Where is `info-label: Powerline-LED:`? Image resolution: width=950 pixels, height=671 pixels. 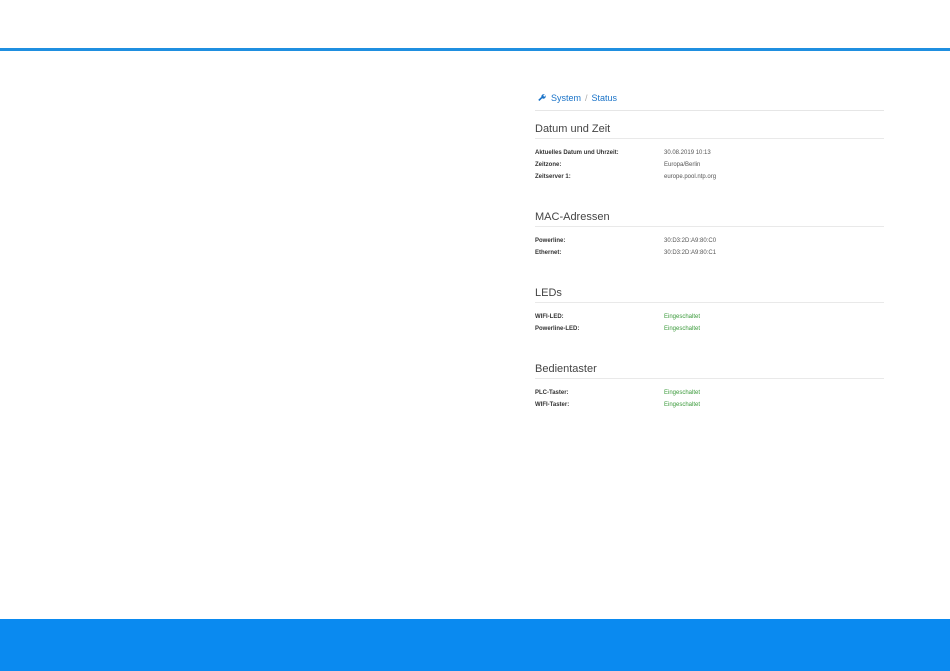
info-label: Powerline-LED: is located at coordinates (557, 329).